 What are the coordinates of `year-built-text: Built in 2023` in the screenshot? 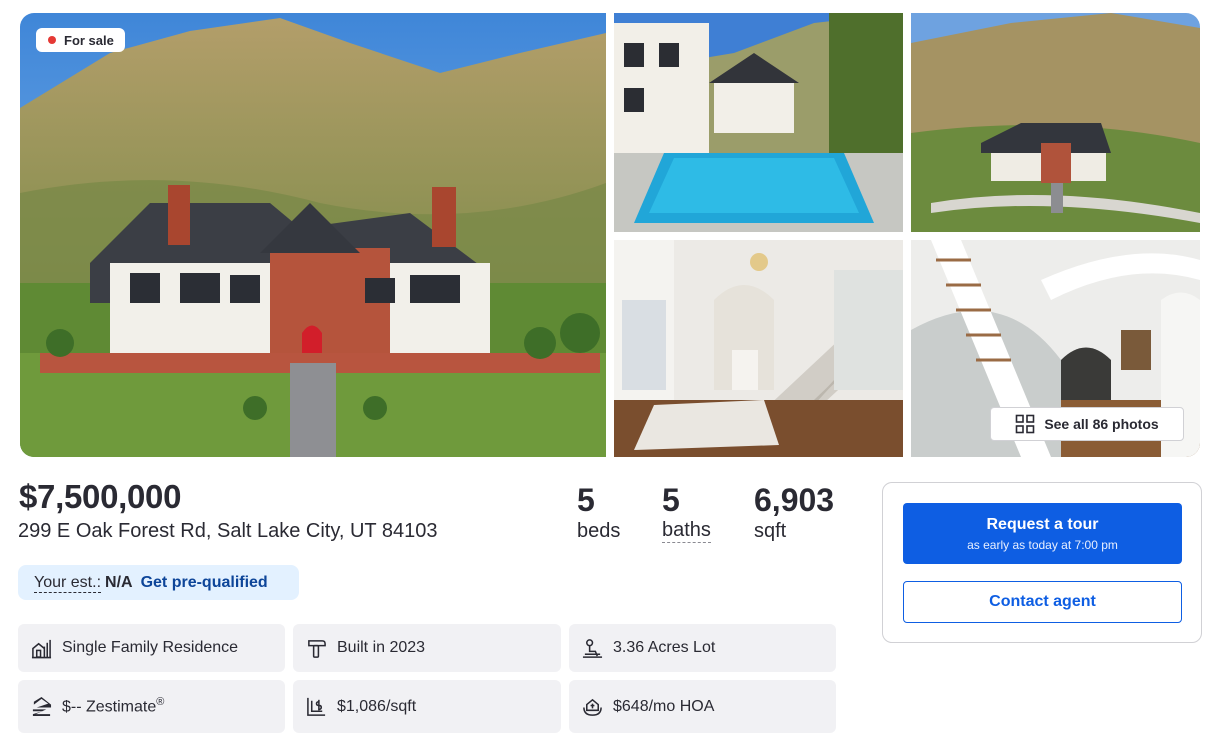 It's located at (381, 647).